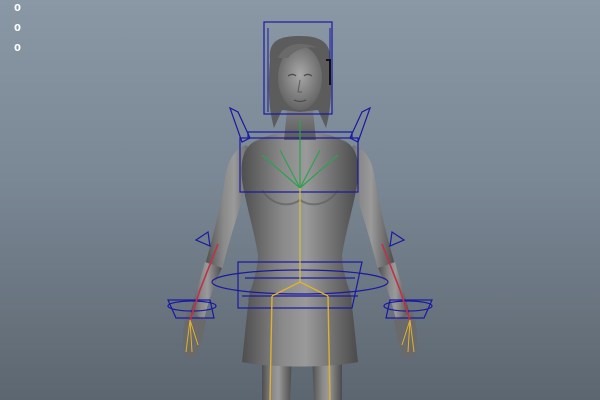  Describe the element at coordinates (300, 328) in the screenshot. I see `skirt` at that location.